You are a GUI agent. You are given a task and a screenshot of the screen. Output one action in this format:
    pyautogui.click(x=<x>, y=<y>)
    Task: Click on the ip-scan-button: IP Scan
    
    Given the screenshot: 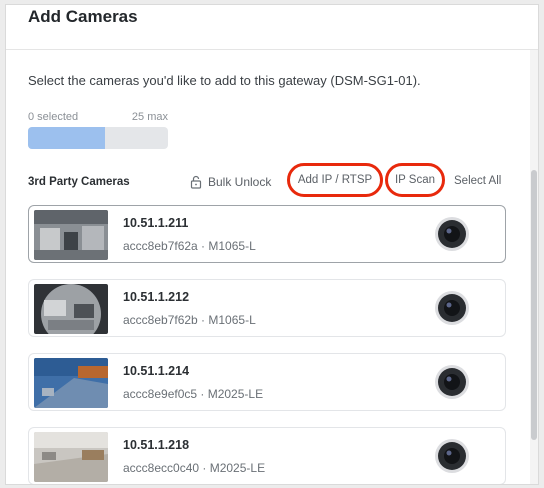 What is the action you would take?
    pyautogui.click(x=415, y=180)
    